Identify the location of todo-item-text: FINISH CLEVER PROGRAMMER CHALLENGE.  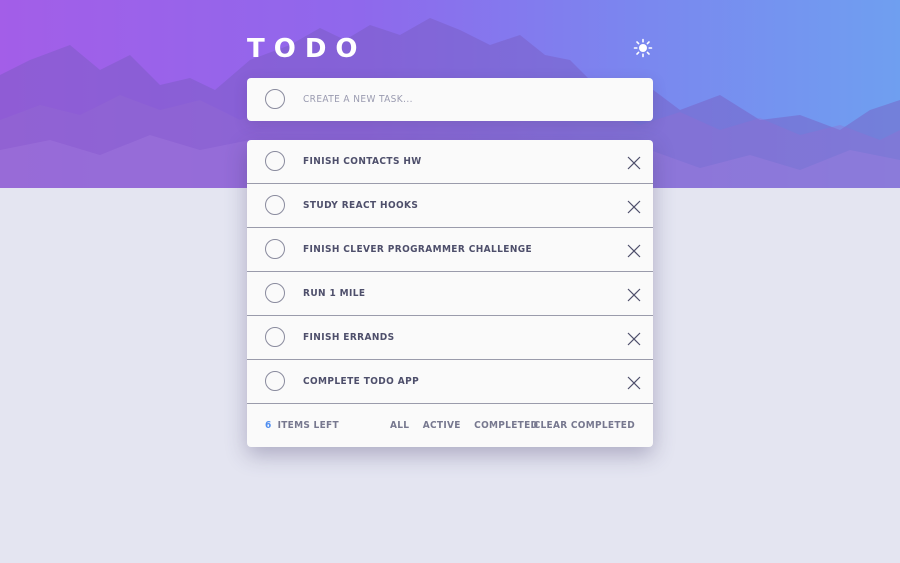
(418, 249).